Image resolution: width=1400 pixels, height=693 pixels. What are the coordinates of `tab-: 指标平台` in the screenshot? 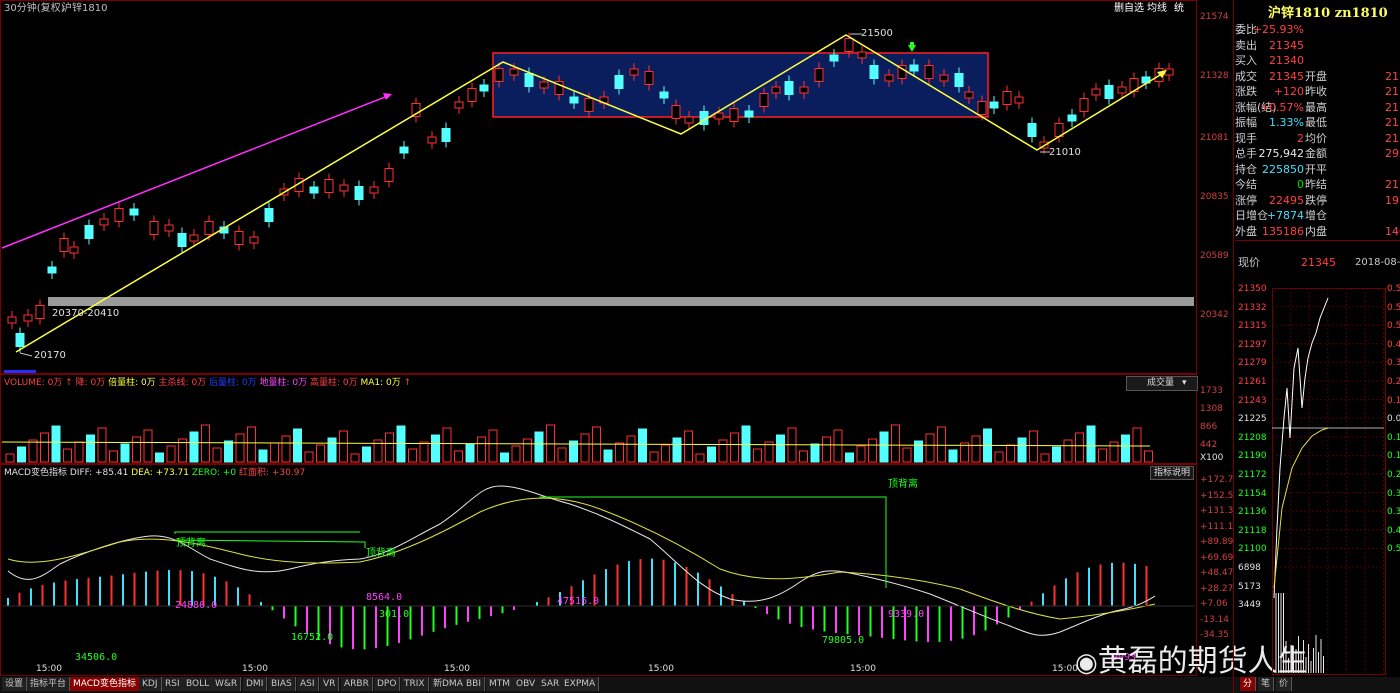 It's located at (49, 684).